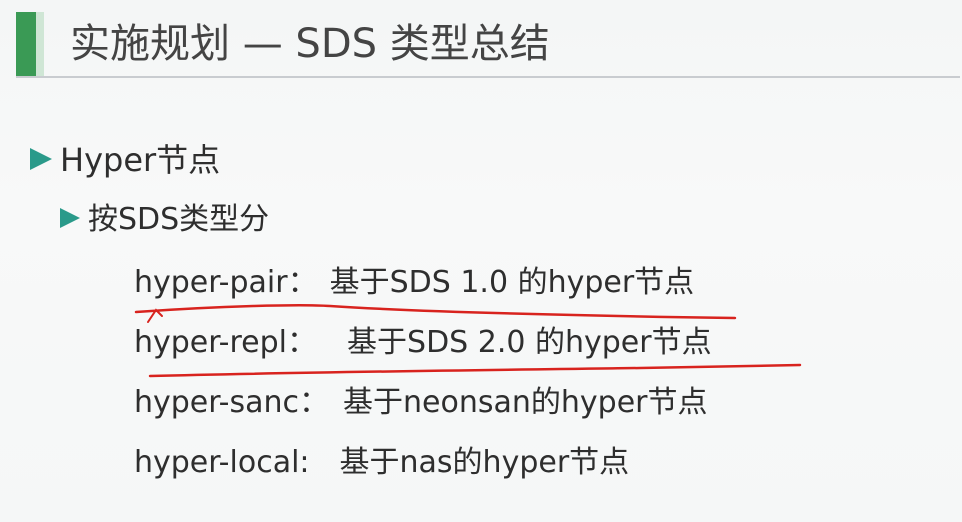 This screenshot has width=962, height=522. I want to click on title-accent-bar-light, so click(40, 44).